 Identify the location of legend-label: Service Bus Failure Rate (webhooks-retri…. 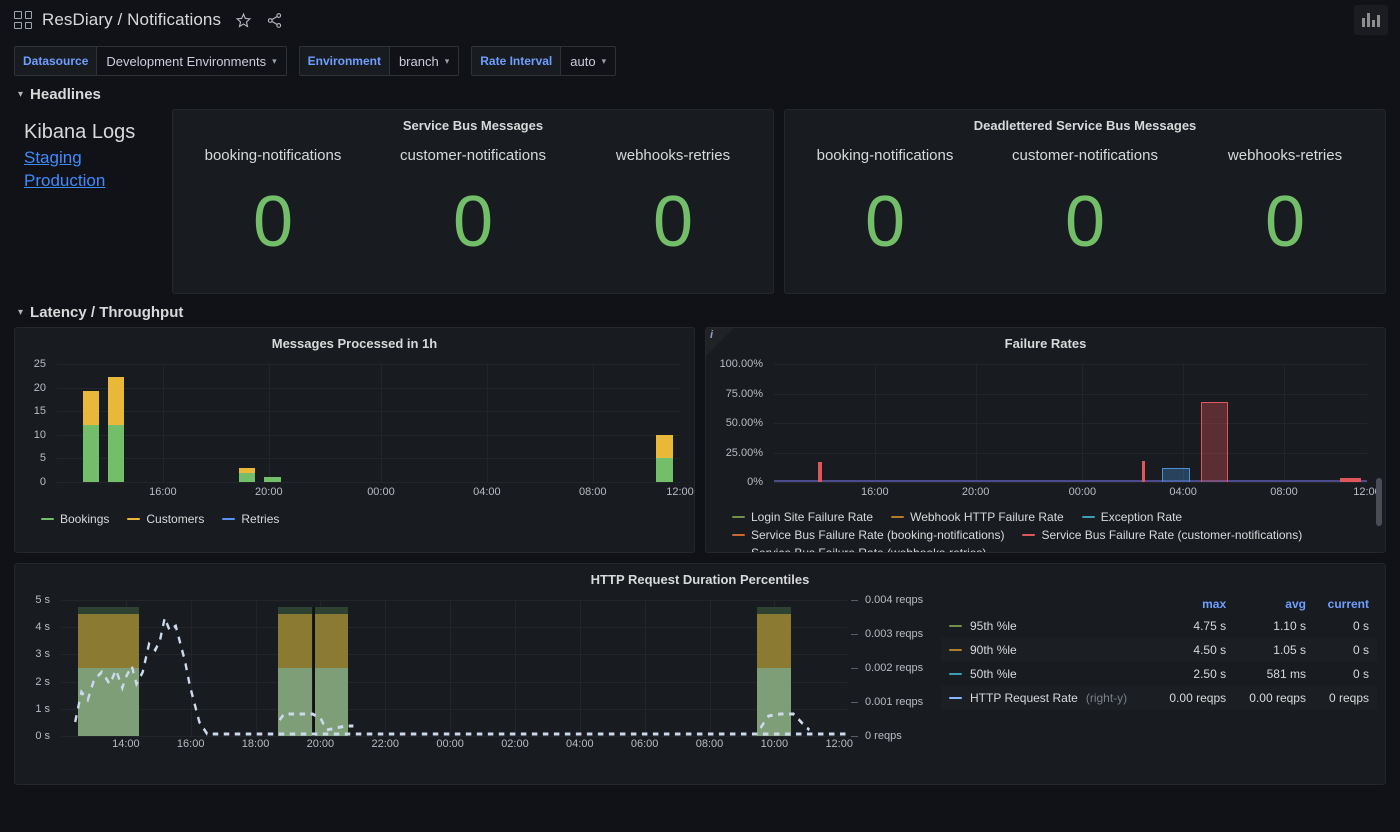
(868, 549).